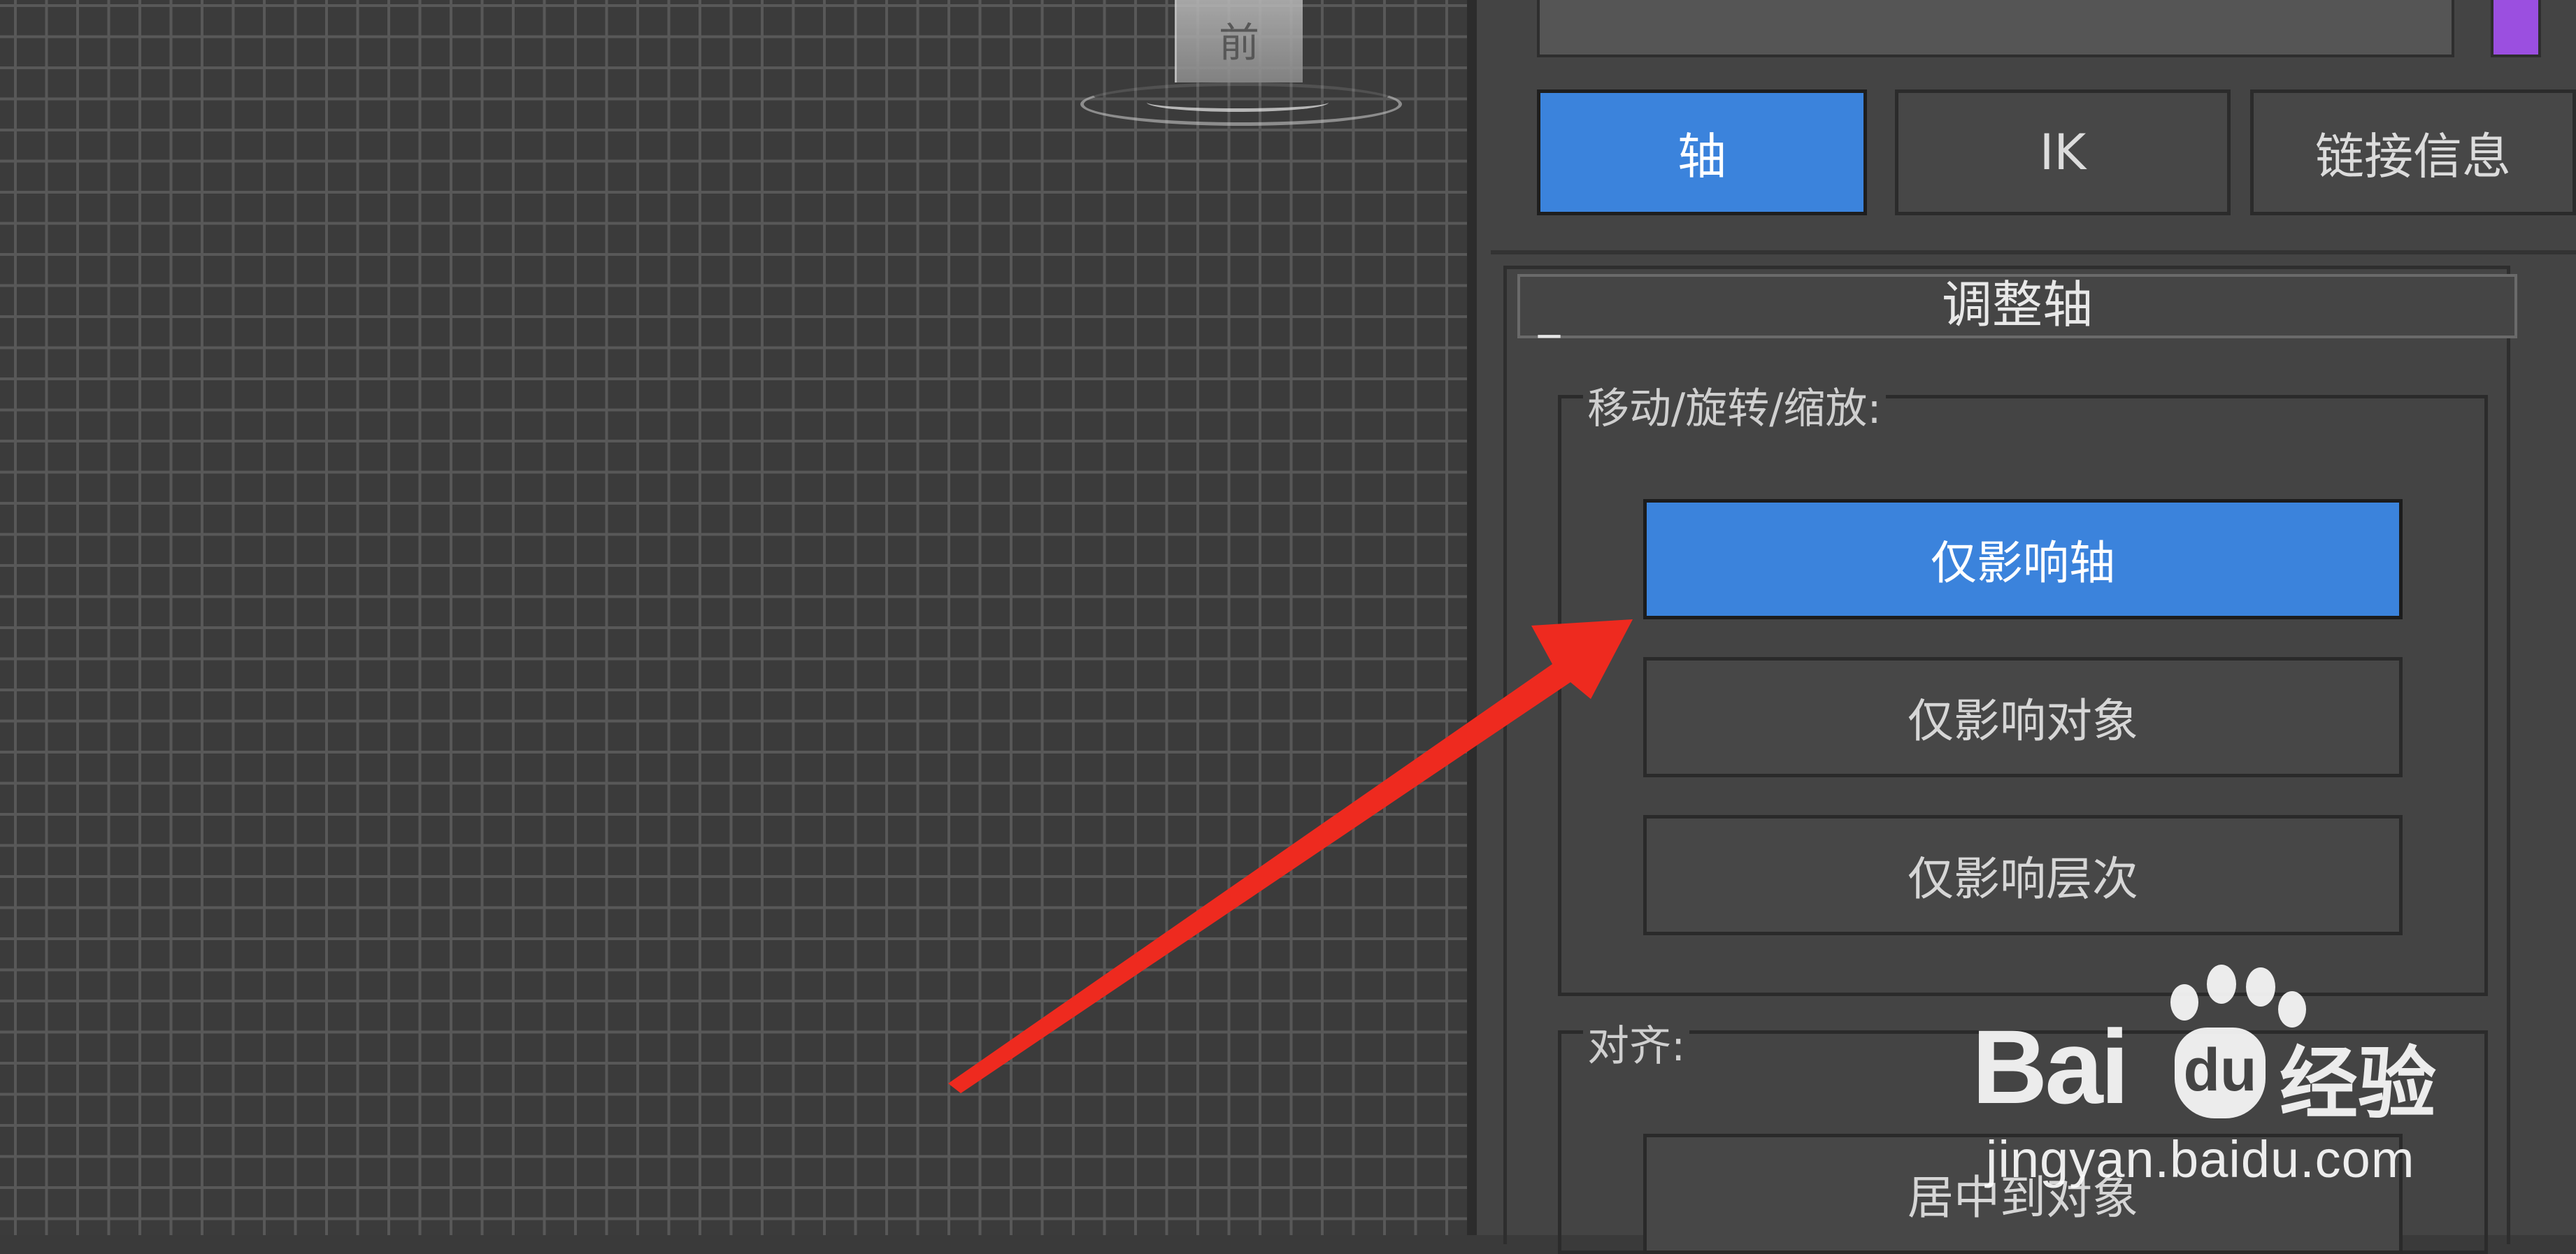 The width and height of the screenshot is (2576, 1254). Describe the element at coordinates (2023, 721) in the screenshot. I see `affect-object-only-label: 仅影响对象` at that location.